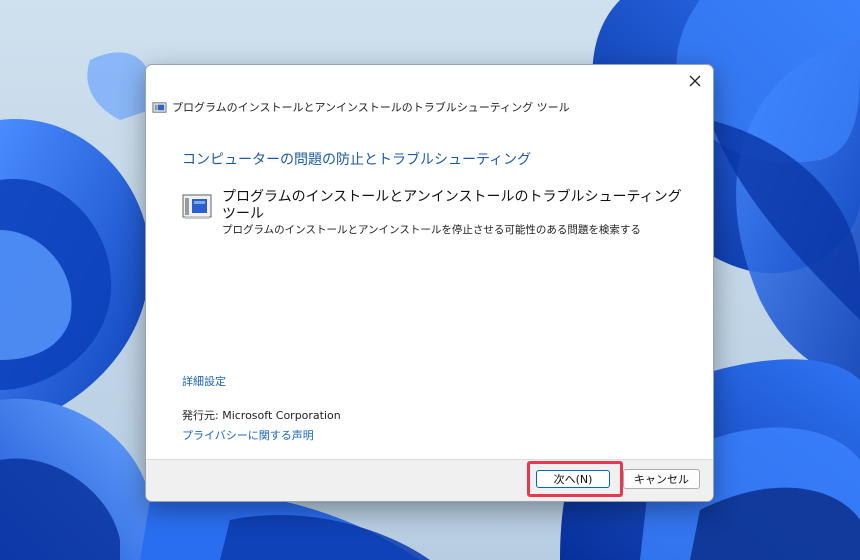 This screenshot has height=560, width=860. I want to click on troubleshooter-title: プログラムのインストールとアンインストールのトラブルシューティング ツール, so click(452, 205).